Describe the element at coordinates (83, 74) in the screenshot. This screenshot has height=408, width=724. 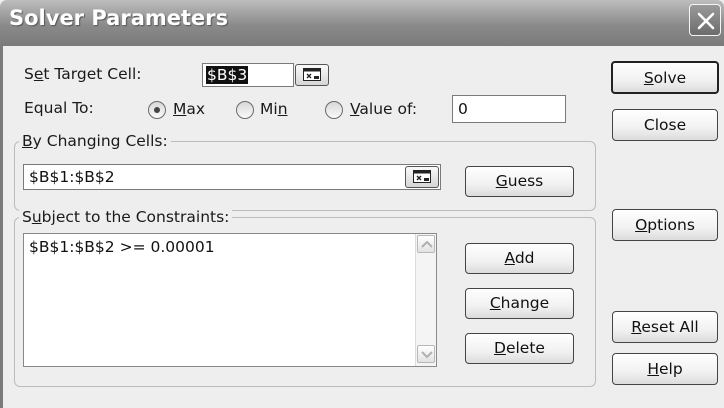
I see `set-target-cell-label: Set Target Cell:` at that location.